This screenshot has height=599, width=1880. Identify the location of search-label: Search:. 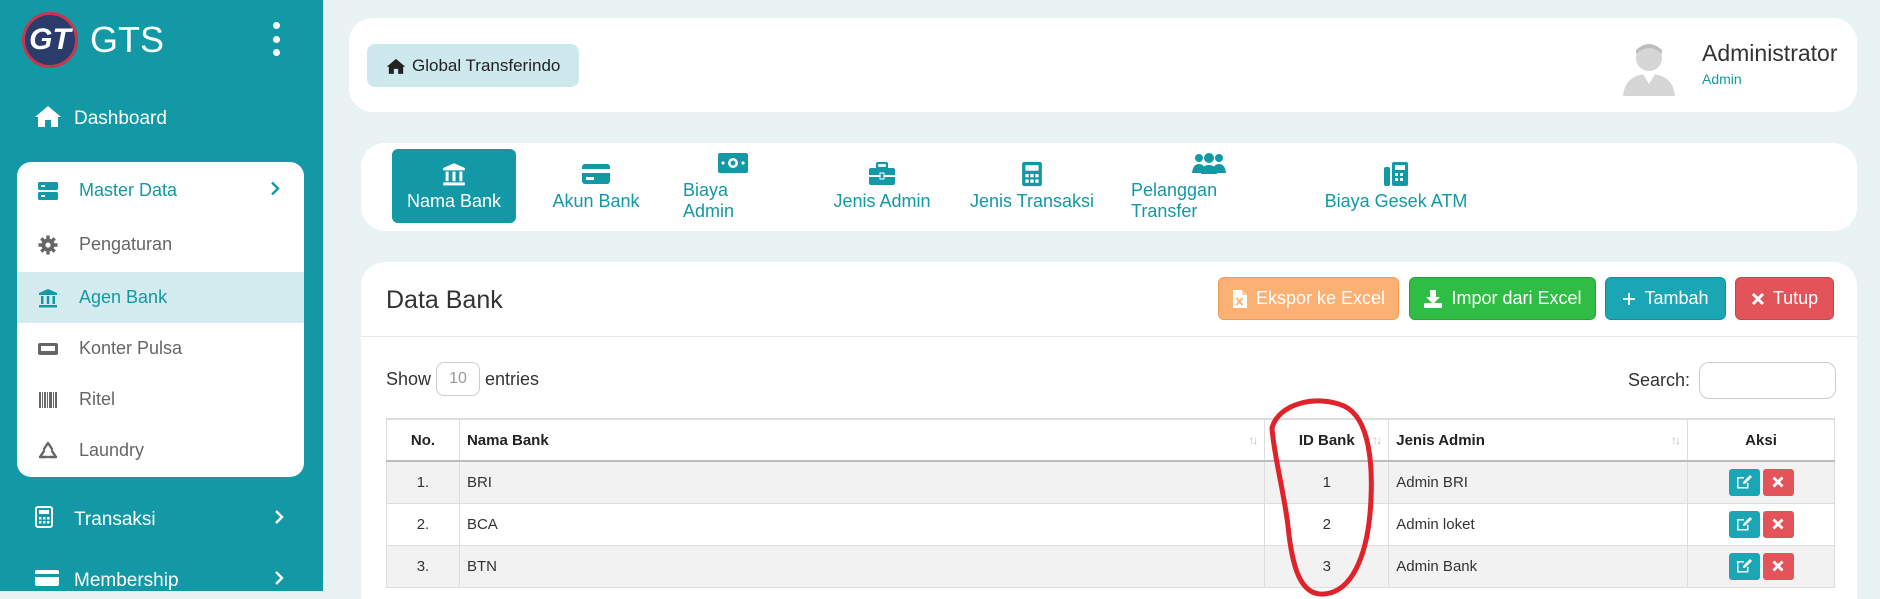
(1659, 380).